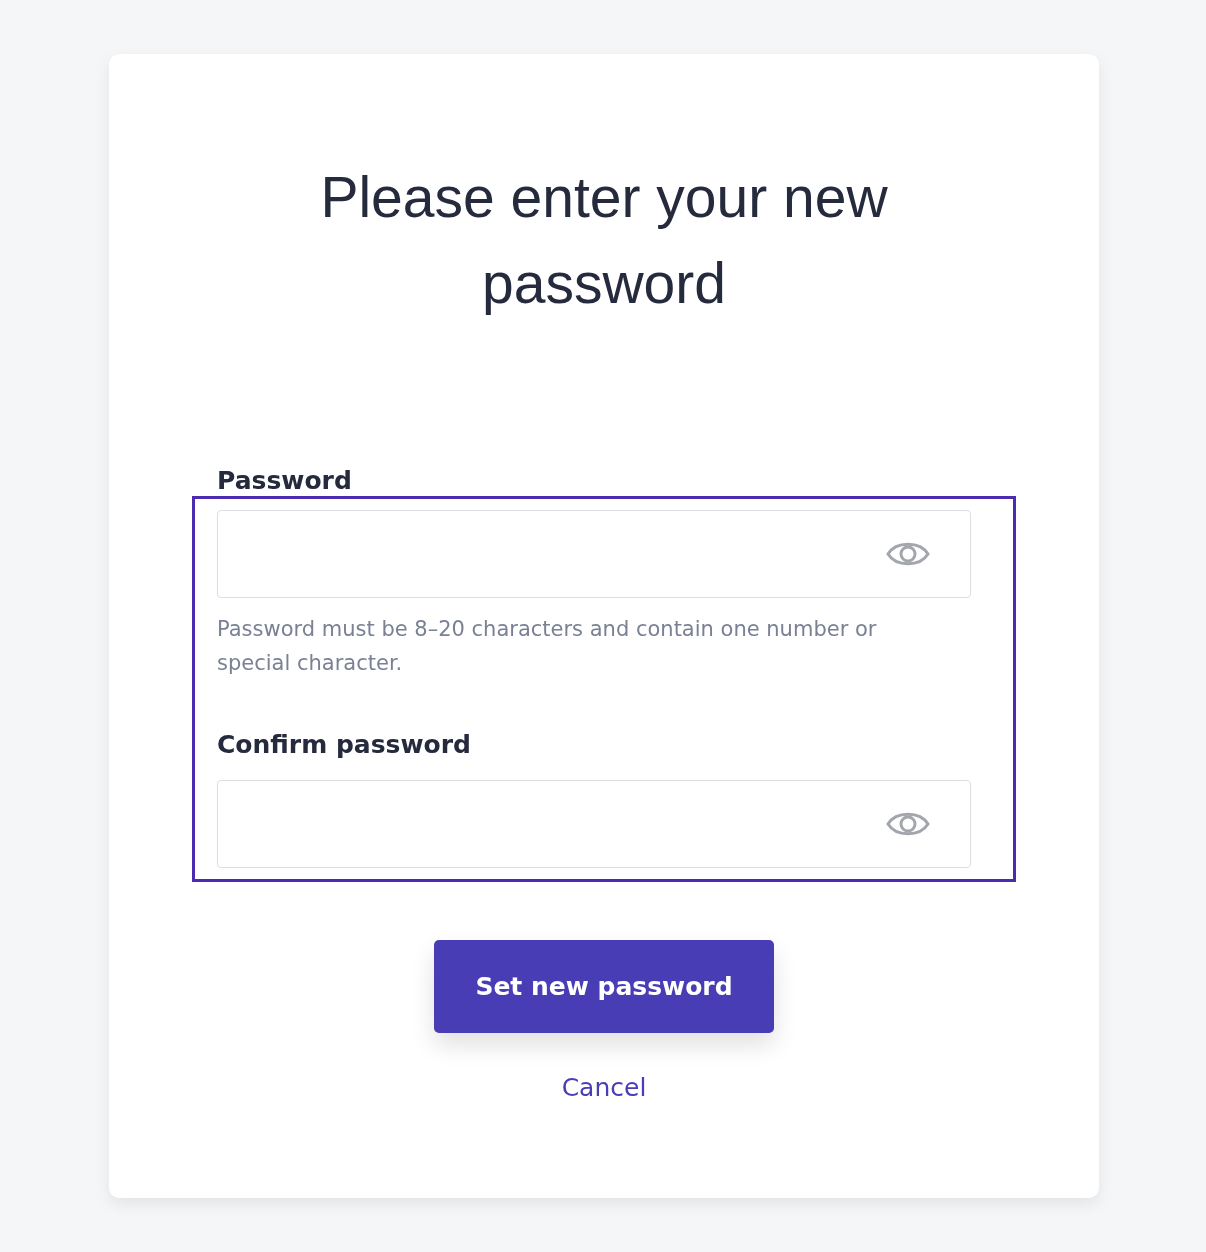  Describe the element at coordinates (604, 240) in the screenshot. I see `page-title: Please enter your new password` at that location.